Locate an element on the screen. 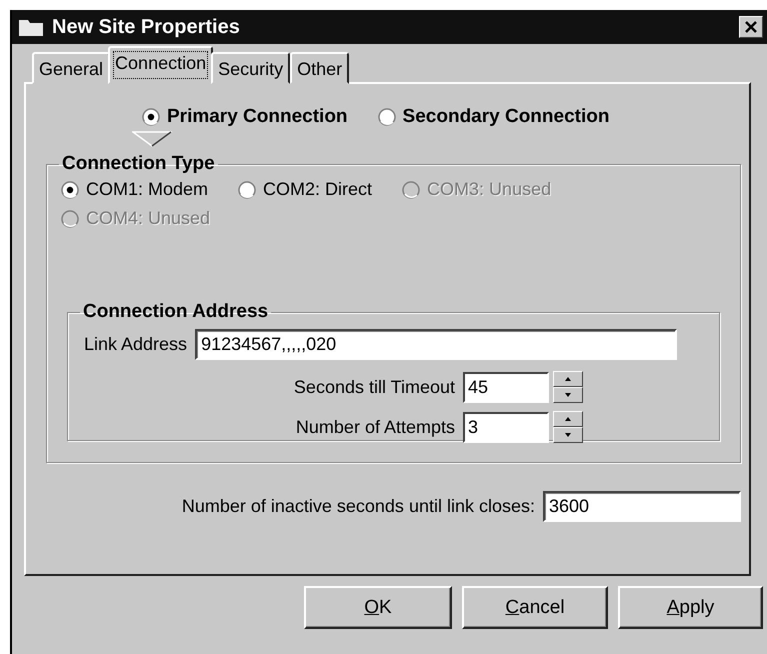  tab: Other is located at coordinates (320, 68).